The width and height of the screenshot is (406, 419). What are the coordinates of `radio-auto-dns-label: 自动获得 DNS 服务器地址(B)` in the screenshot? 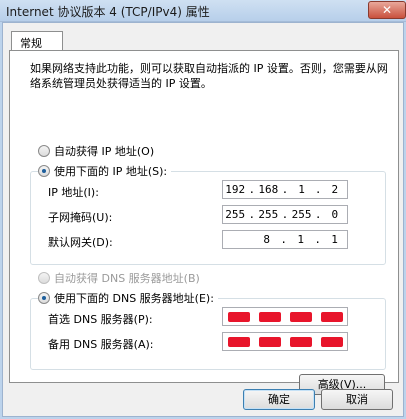 It's located at (127, 278).